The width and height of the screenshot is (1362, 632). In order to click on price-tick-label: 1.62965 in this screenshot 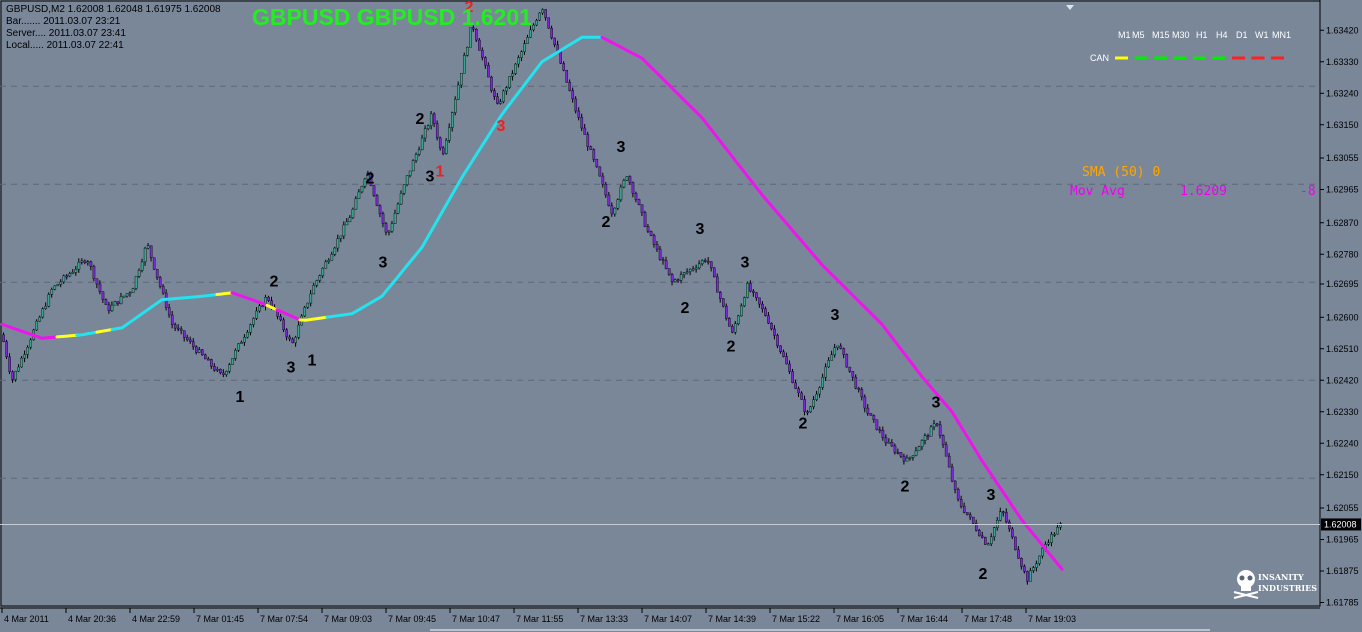, I will do `click(1342, 190)`.